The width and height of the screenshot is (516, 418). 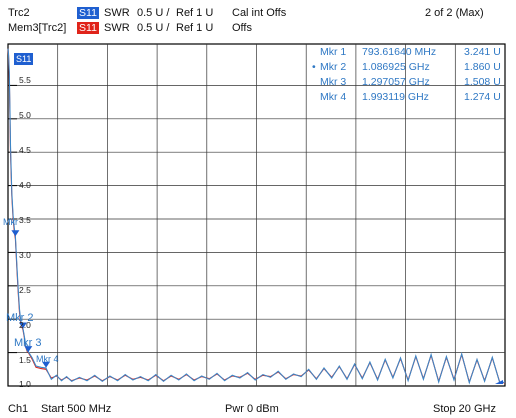 I want to click on marker-row: Mkr 1 793.61640 MHz 3.241 U, so click(x=414, y=52).